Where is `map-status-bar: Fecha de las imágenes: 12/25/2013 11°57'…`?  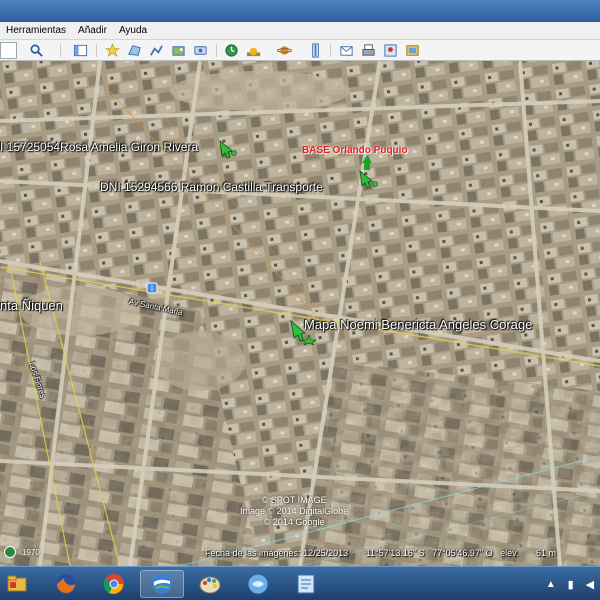 map-status-bar: Fecha de las imágenes: 12/25/2013 11°57'… is located at coordinates (380, 553).